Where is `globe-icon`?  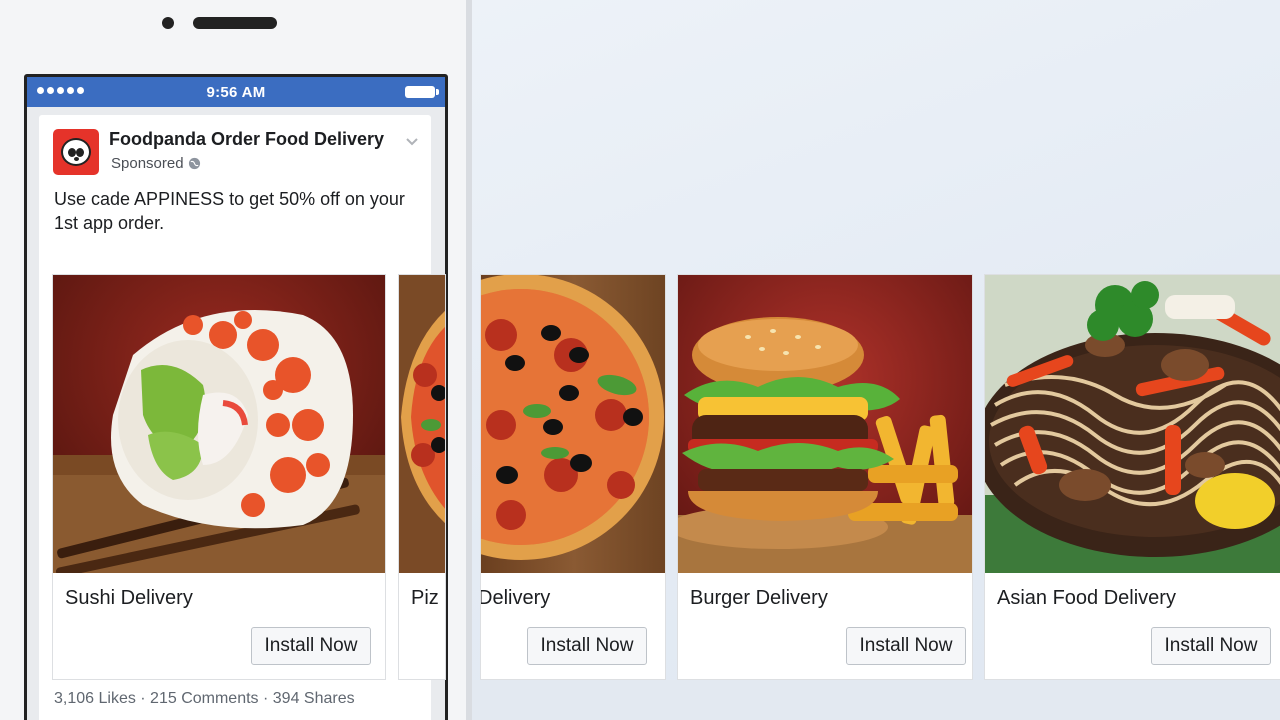 globe-icon is located at coordinates (194, 163).